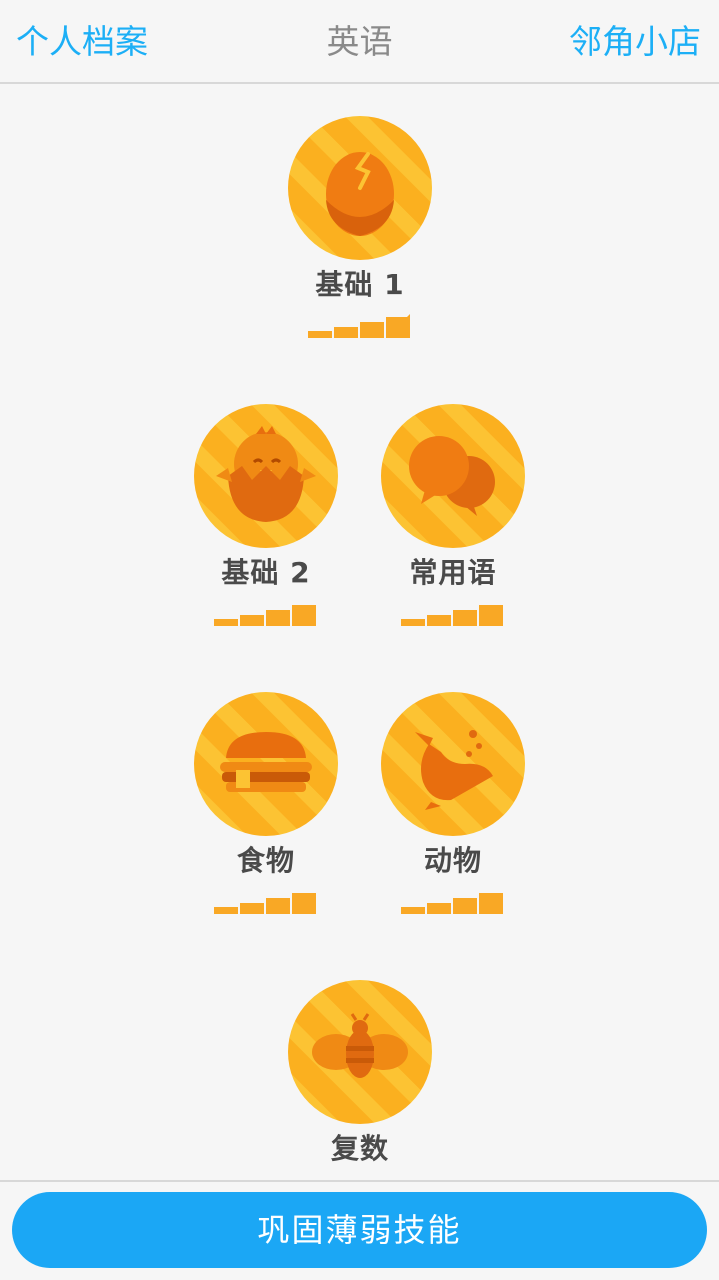 Image resolution: width=719 pixels, height=1280 pixels. I want to click on skill-animals: 动物, so click(453, 803).